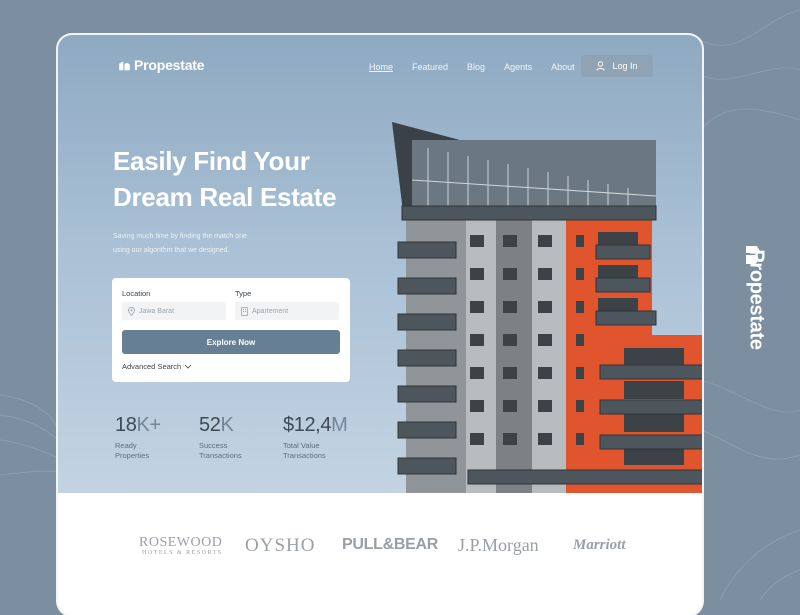  I want to click on location-field: Jawa Barat, so click(174, 311).